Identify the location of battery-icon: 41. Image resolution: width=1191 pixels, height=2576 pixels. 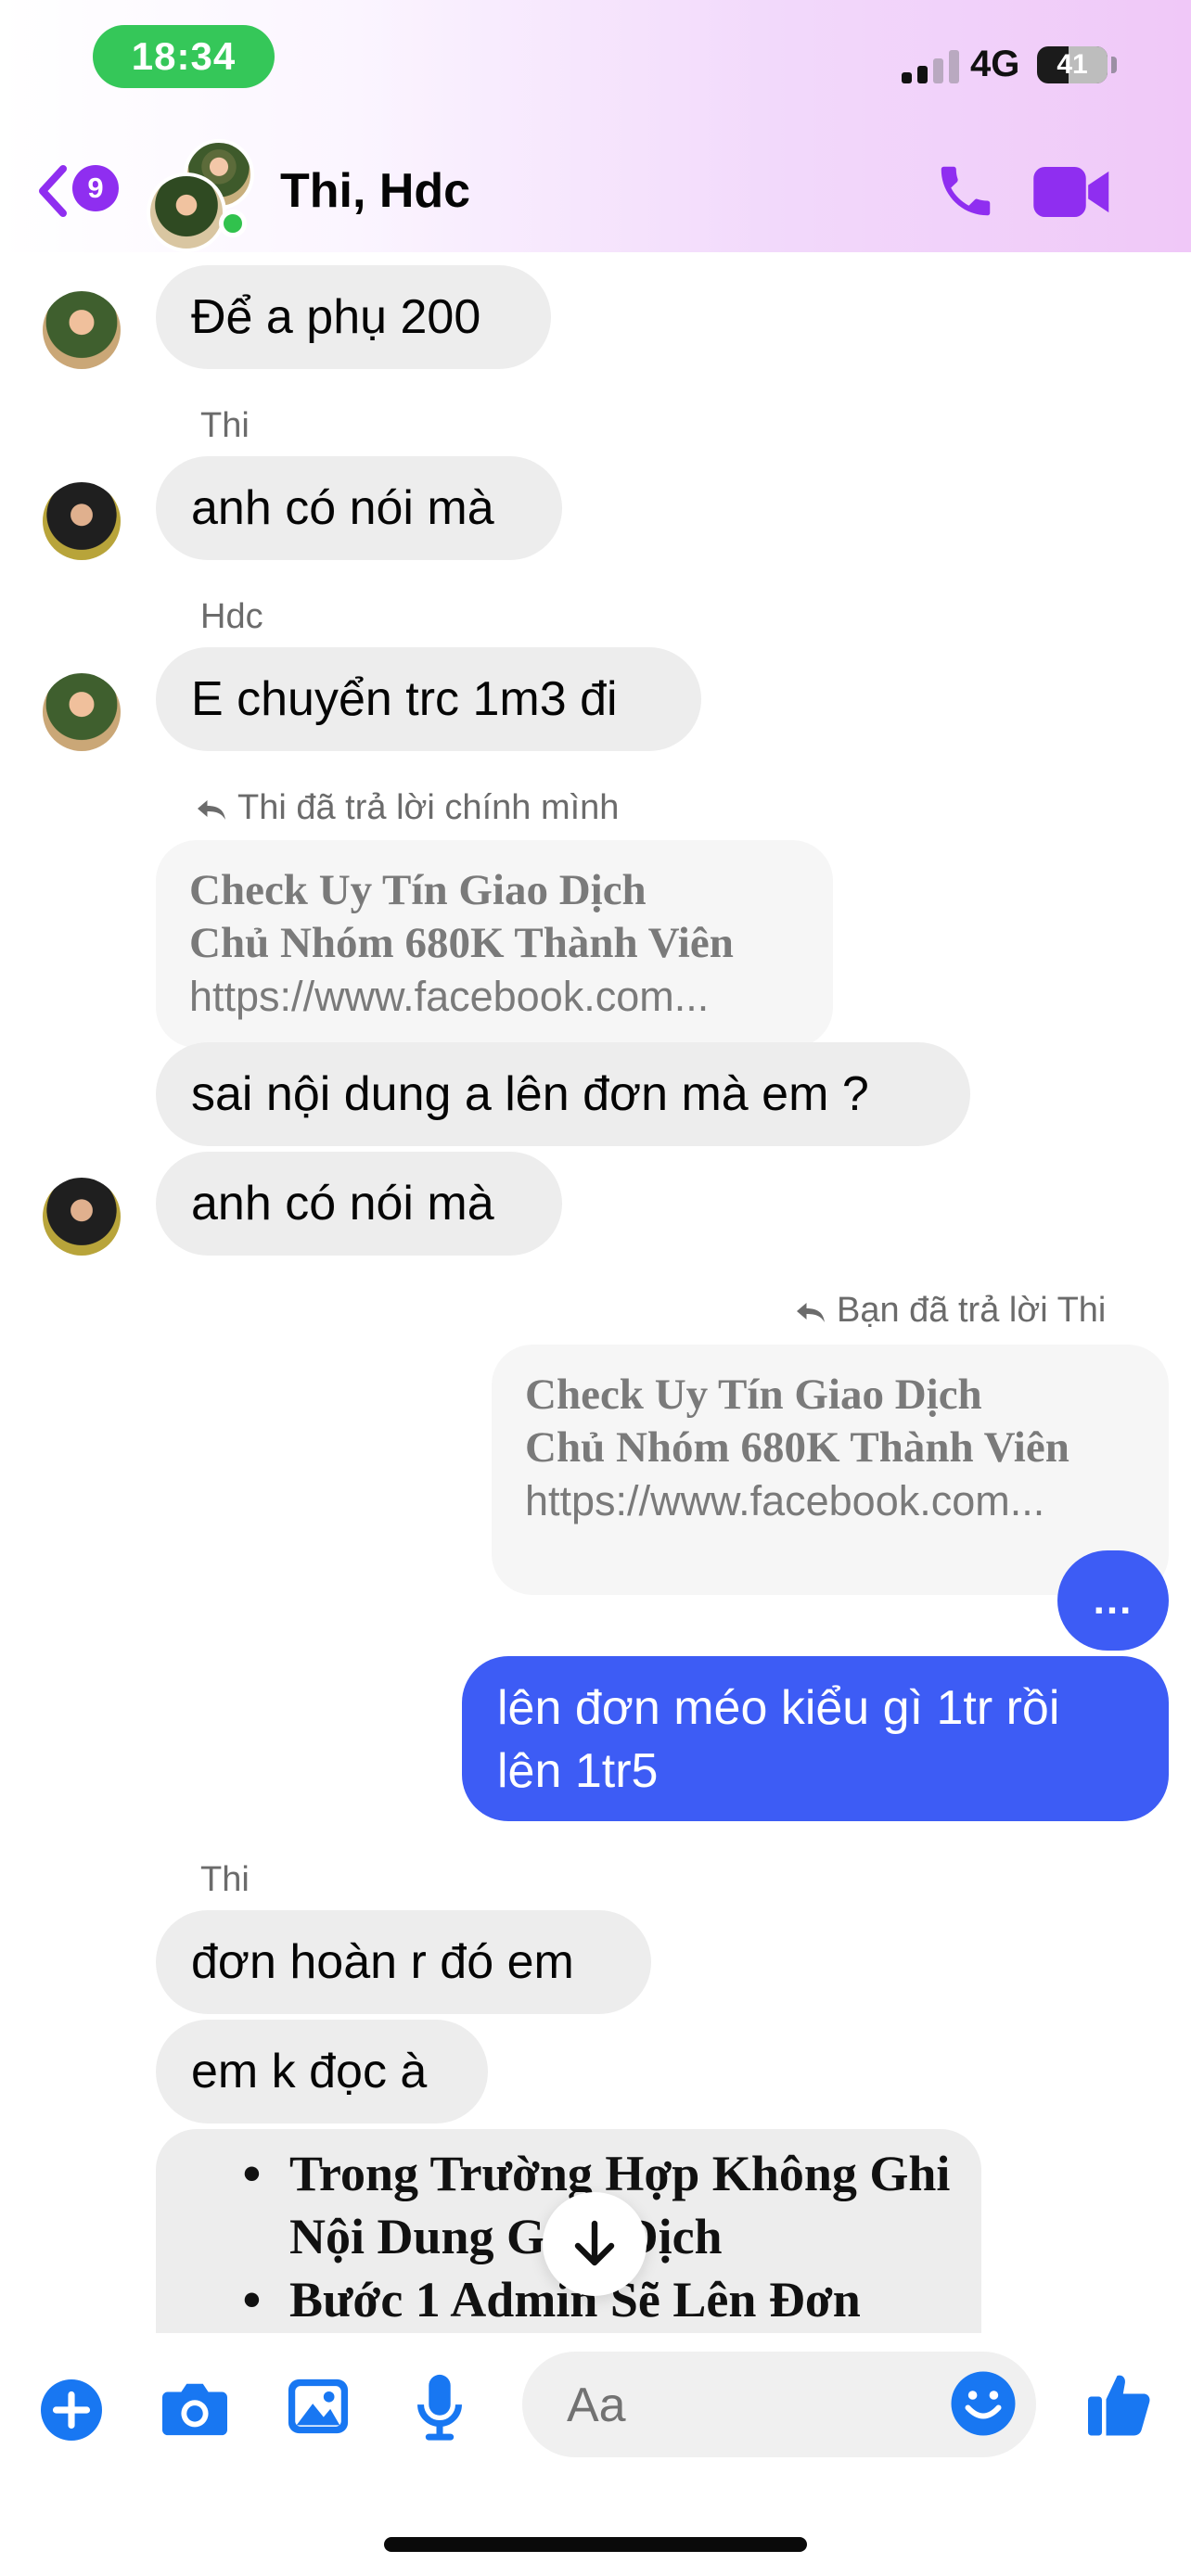
(1073, 64).